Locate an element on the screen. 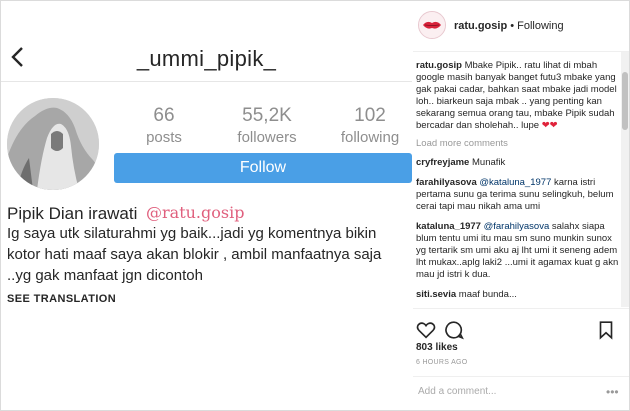  account-name: ratu.gosip is located at coordinates (480, 26).